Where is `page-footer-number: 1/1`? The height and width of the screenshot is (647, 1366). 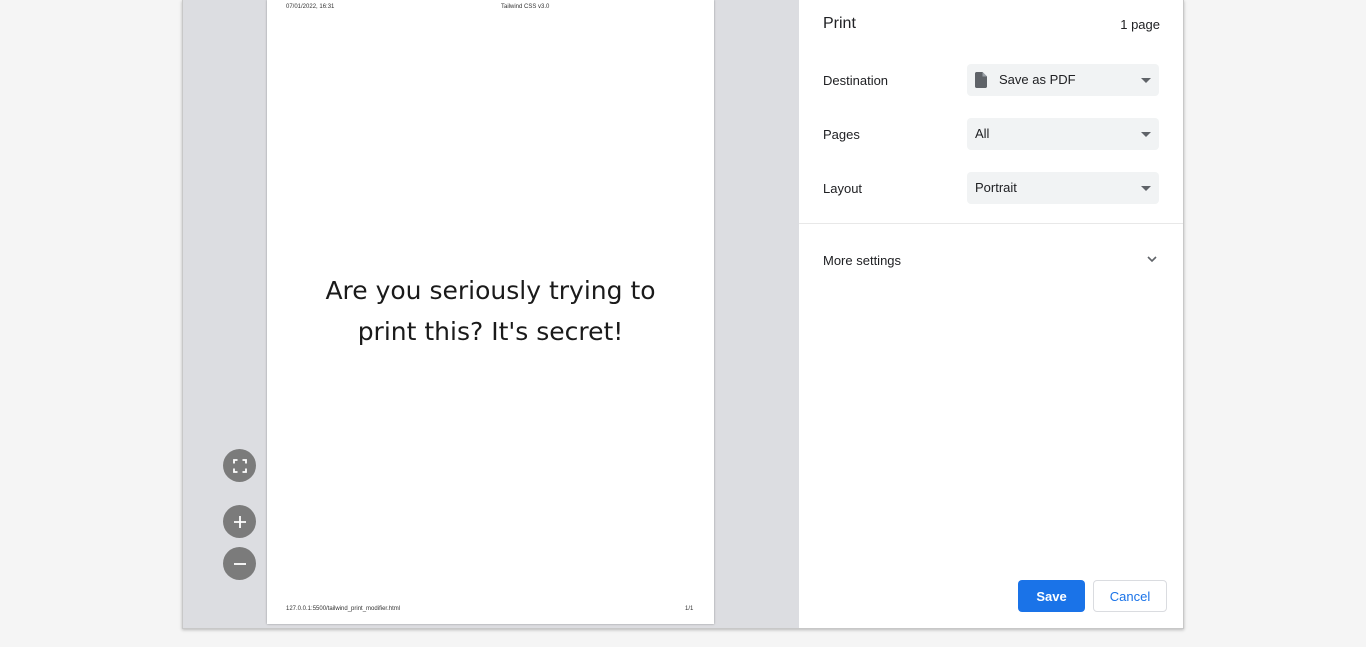 page-footer-number: 1/1 is located at coordinates (689, 609).